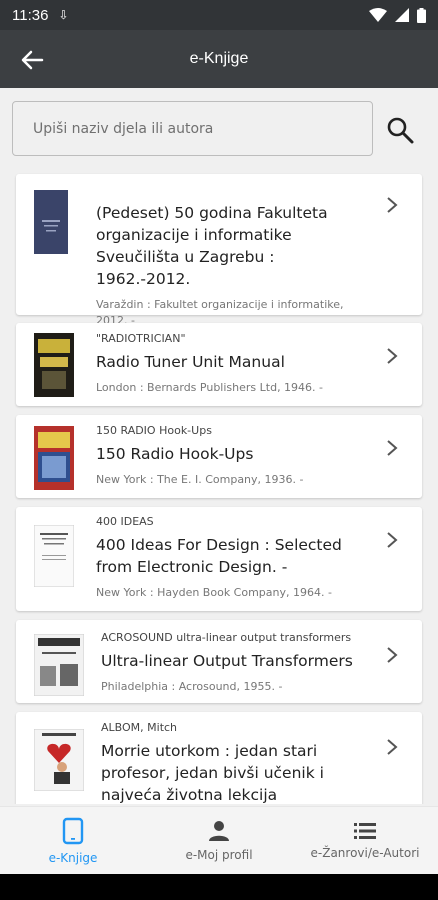 This screenshot has height=900, width=438. What do you see at coordinates (190, 362) in the screenshot?
I see `book-title: Radio Tuner Unit Manual` at bounding box center [190, 362].